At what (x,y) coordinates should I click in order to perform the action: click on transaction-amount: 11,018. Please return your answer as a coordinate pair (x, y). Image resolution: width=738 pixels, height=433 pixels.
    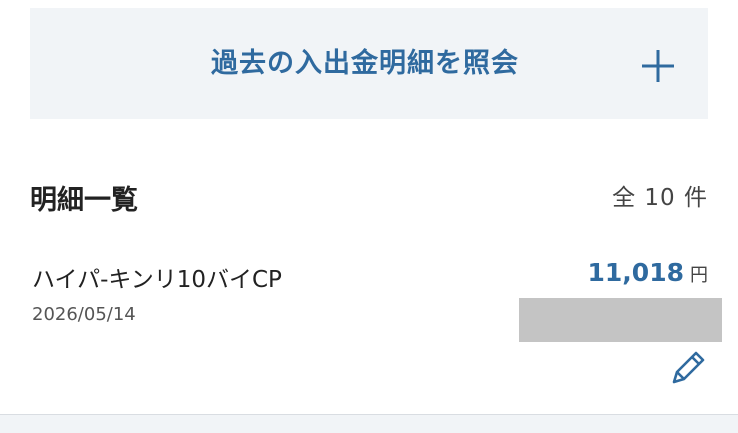
    Looking at the image, I should click on (635, 272).